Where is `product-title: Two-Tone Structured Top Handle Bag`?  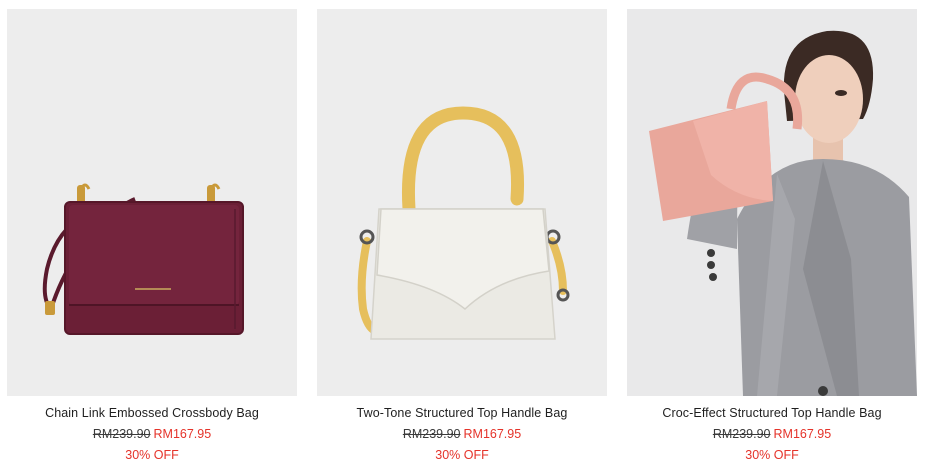
product-title: Two-Tone Structured Top Handle Bag is located at coordinates (462, 413).